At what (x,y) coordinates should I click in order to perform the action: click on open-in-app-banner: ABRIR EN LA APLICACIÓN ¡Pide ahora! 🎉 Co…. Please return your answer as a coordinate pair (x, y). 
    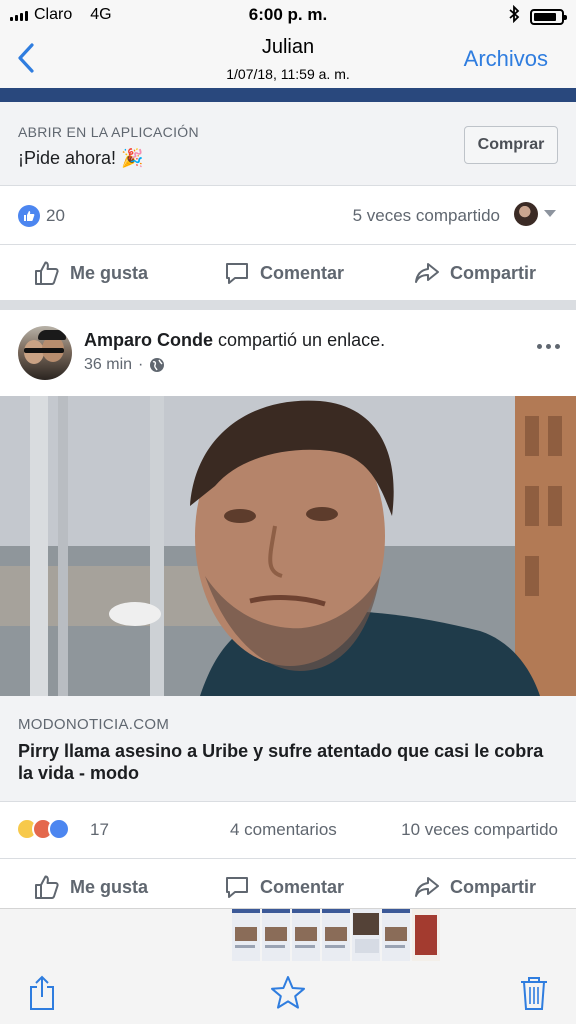
    Looking at the image, I should click on (288, 144).